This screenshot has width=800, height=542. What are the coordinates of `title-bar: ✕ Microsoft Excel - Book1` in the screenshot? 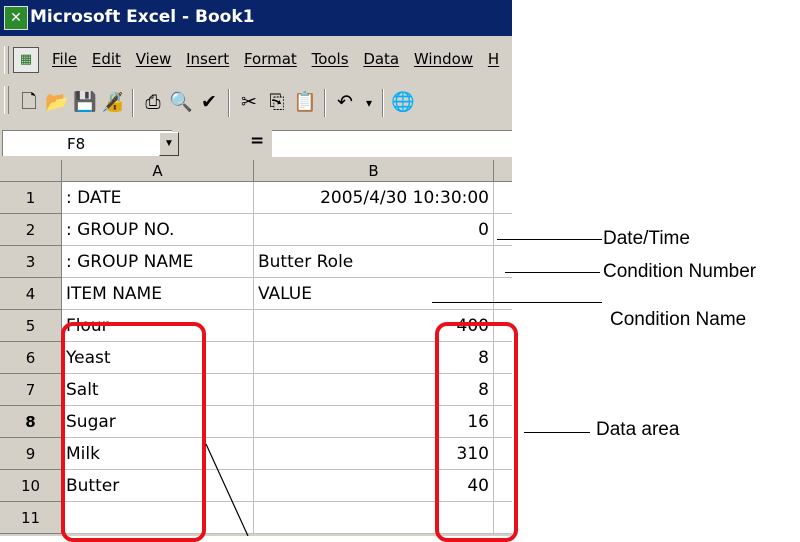 It's located at (256, 18).